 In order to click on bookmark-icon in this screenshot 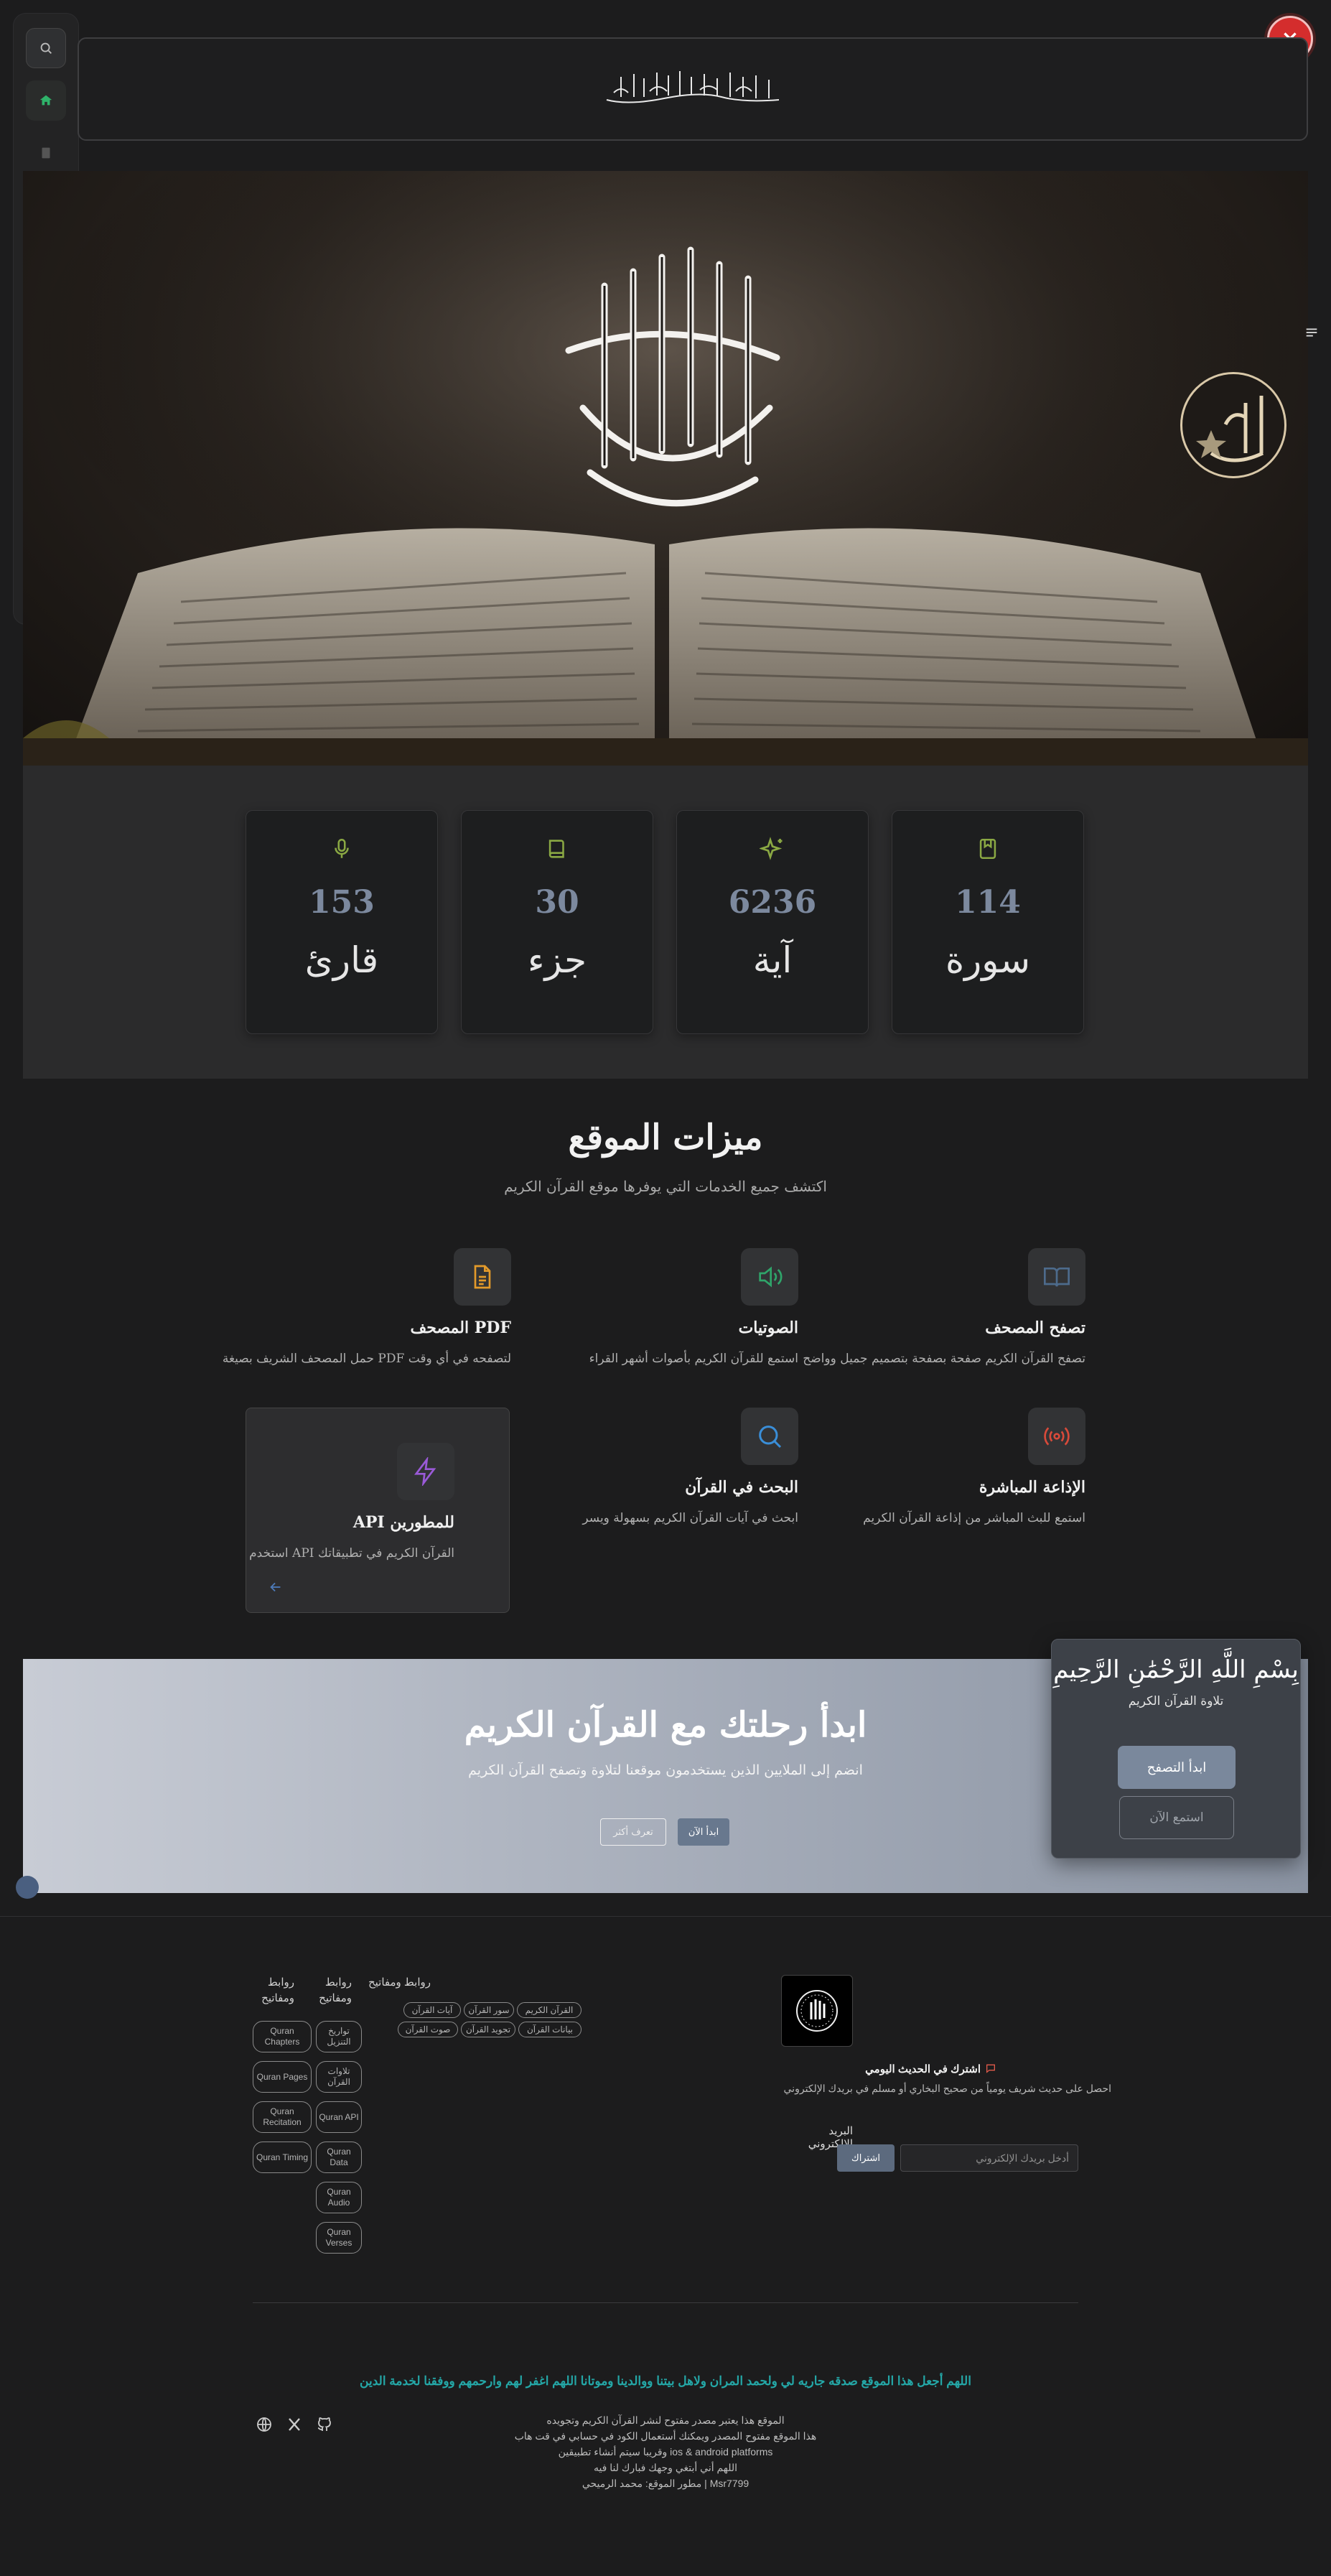, I will do `click(988, 849)`.